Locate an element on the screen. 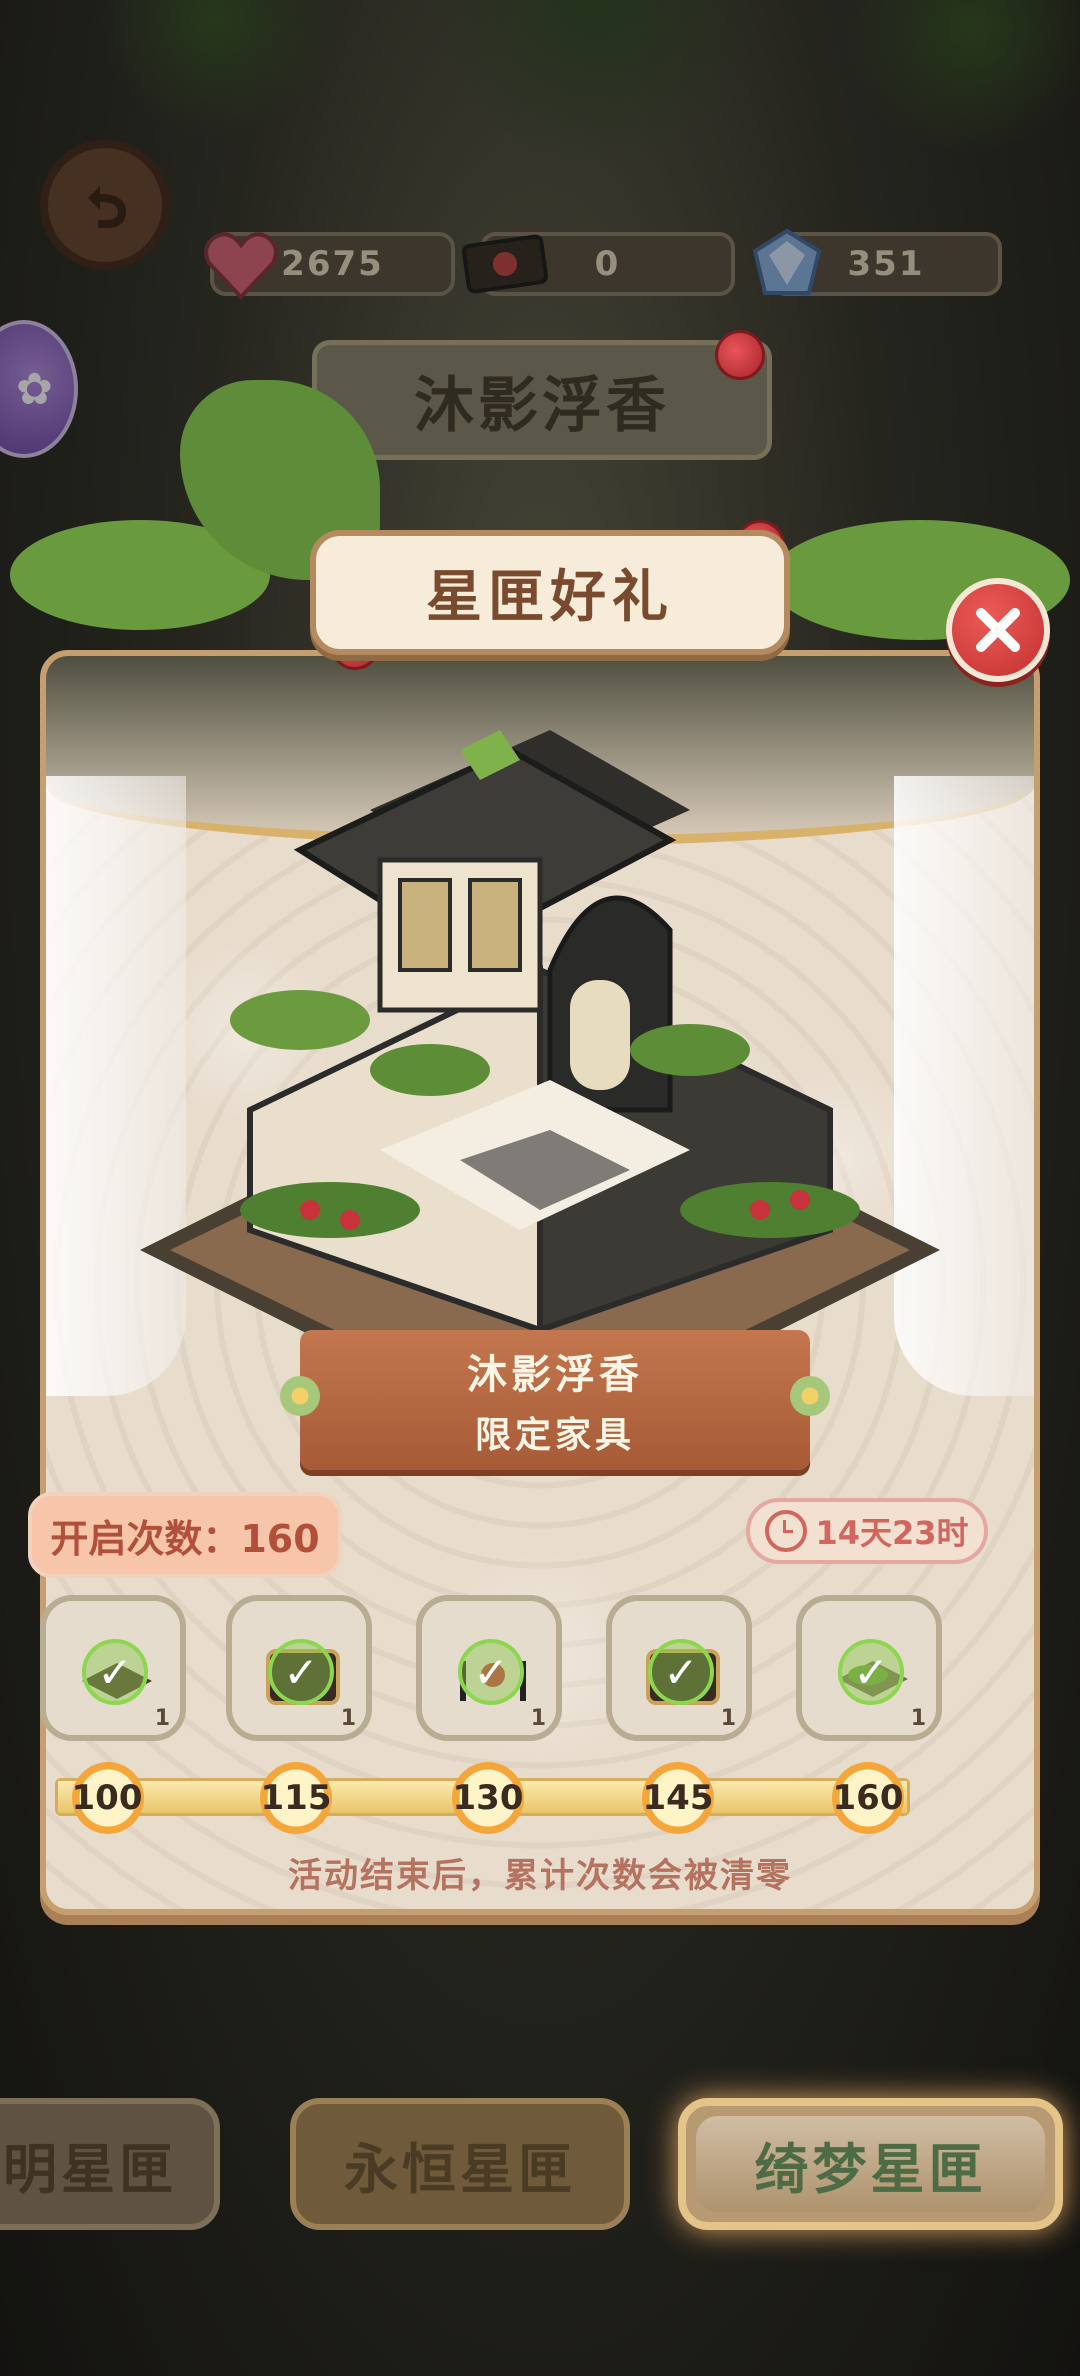 The image size is (1080, 2376). milestone-label: 130 is located at coordinates (488, 1798).